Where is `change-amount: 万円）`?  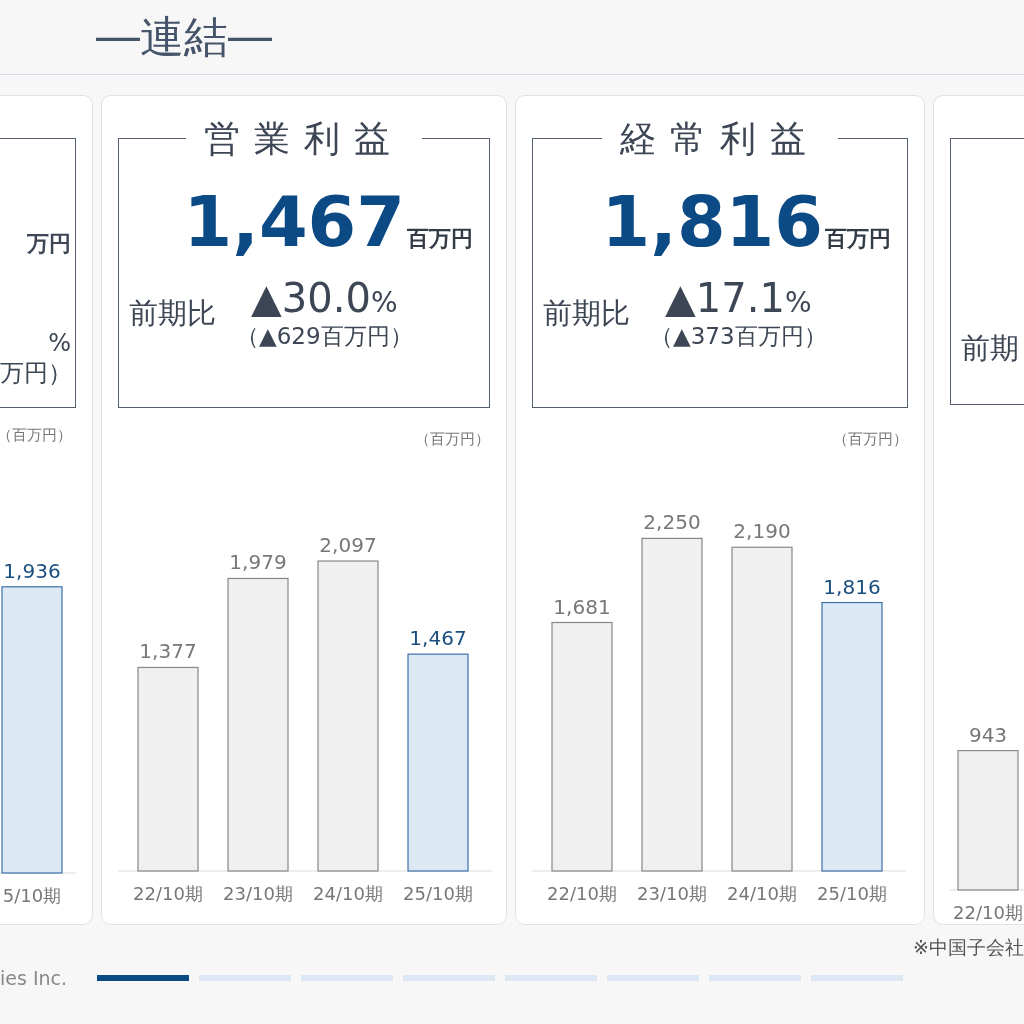 change-amount: 万円） is located at coordinates (36, 373).